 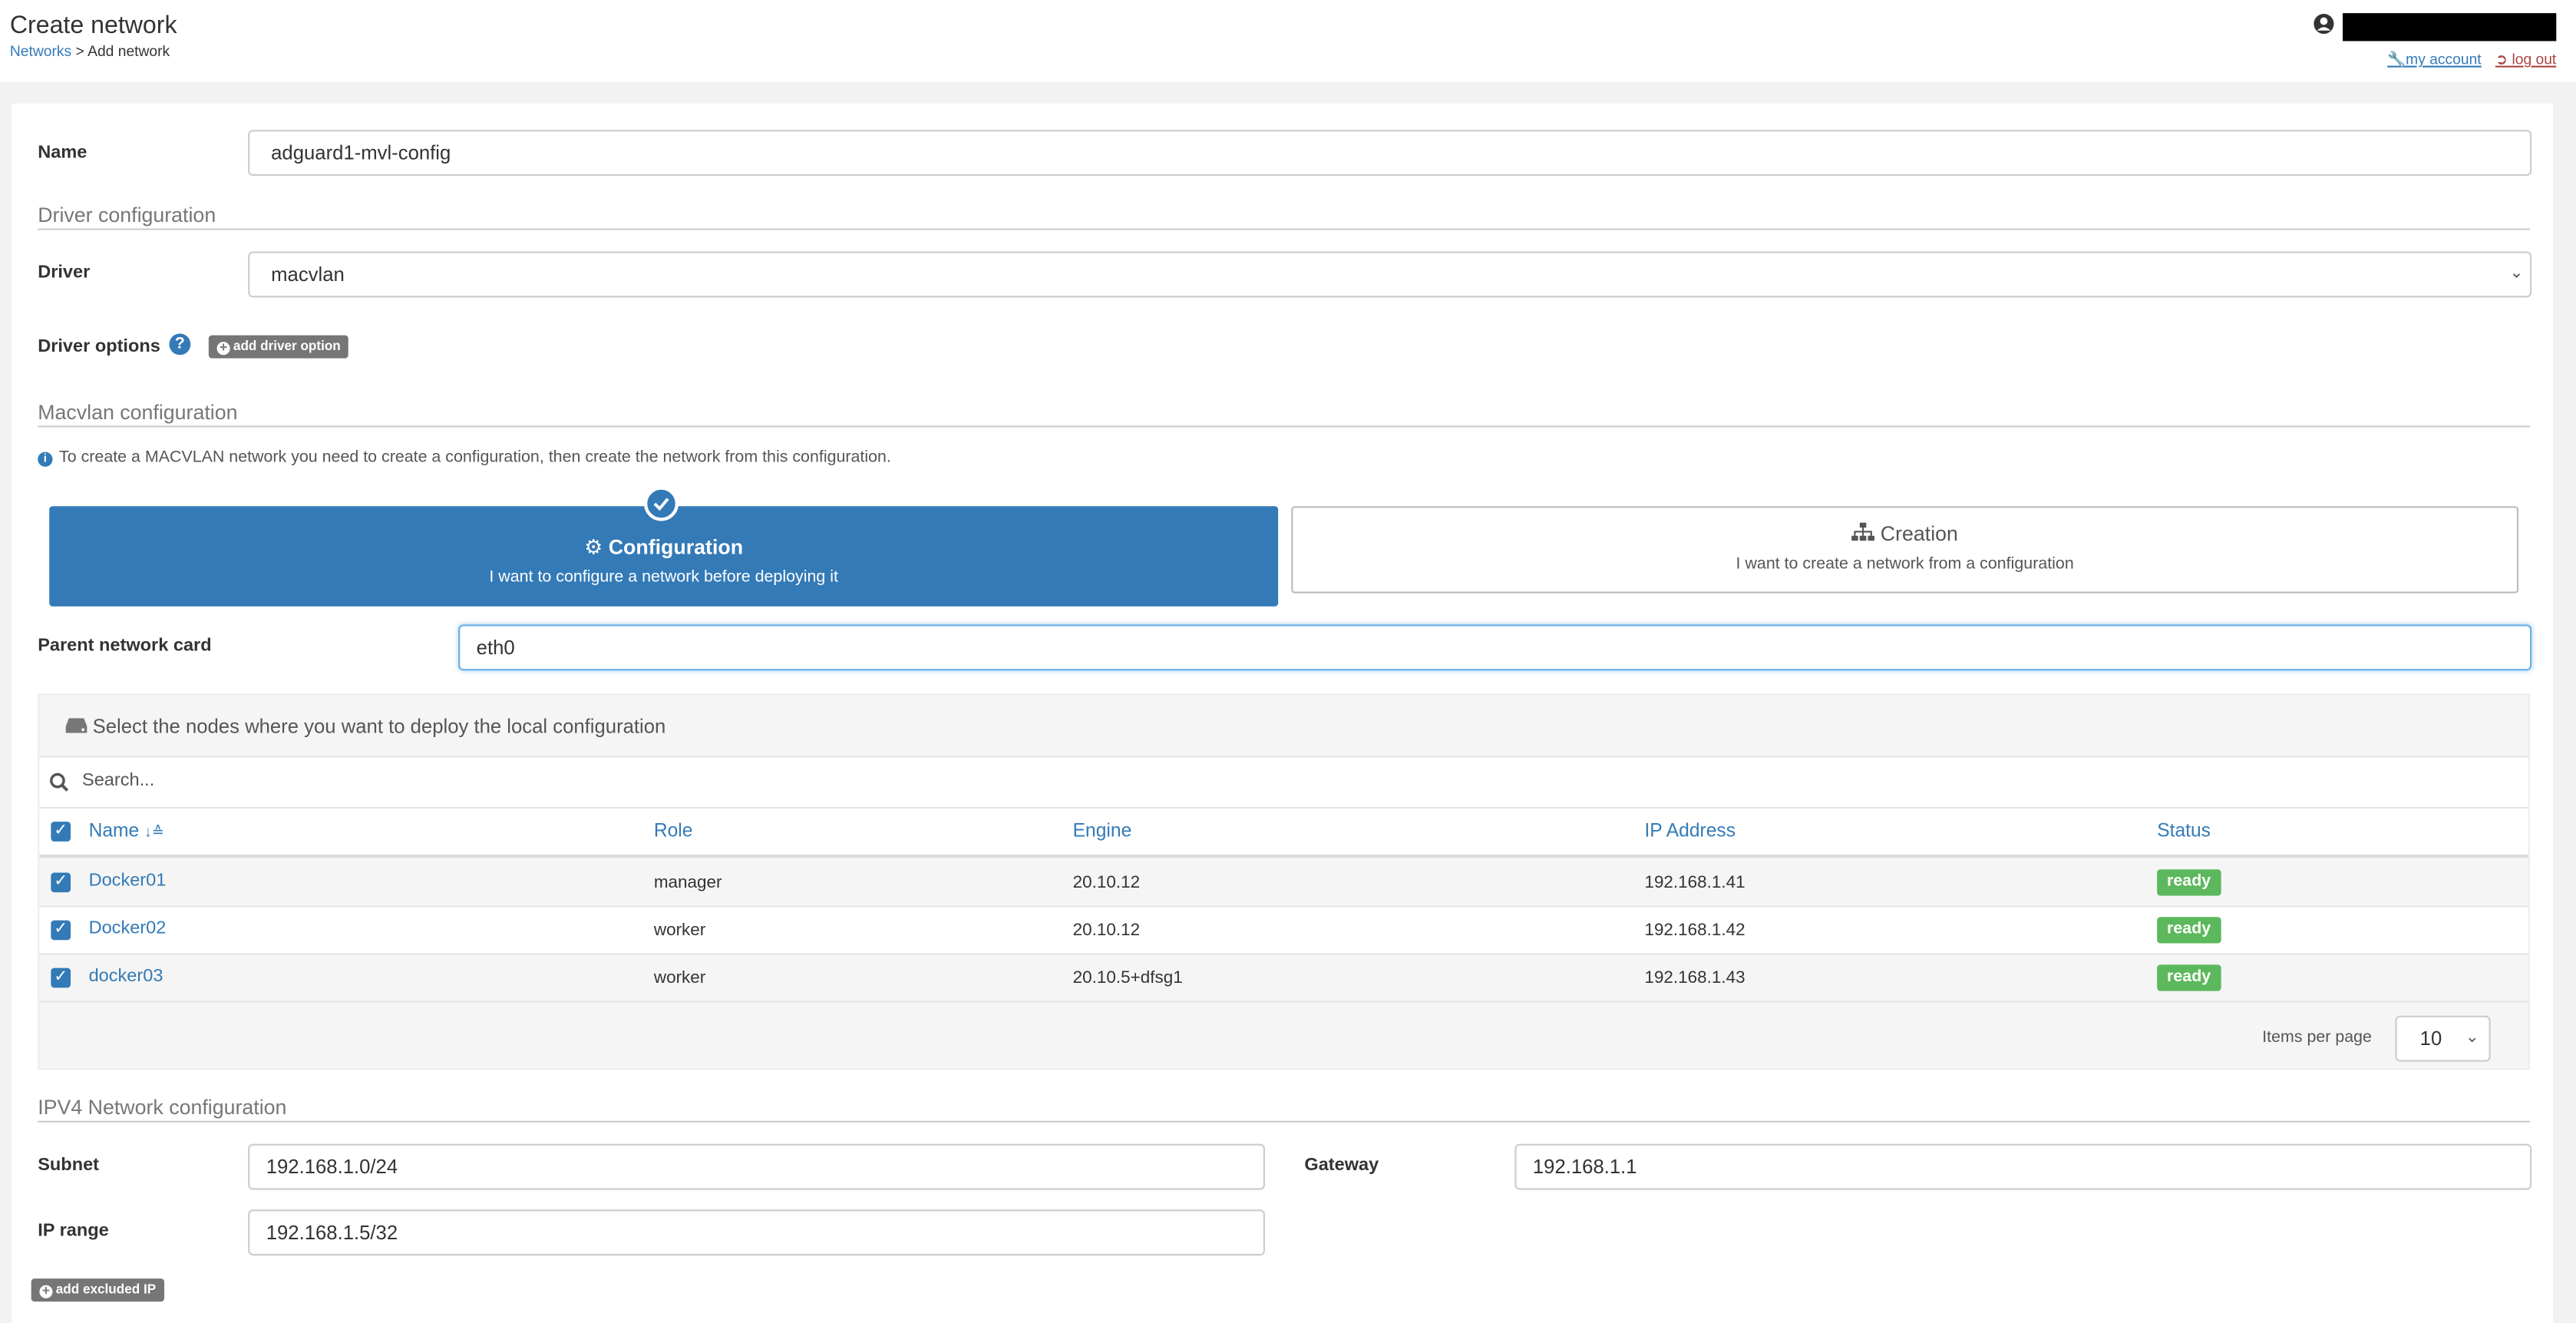 I want to click on gateway-input: 192.168.1.1, so click(x=2023, y=1166).